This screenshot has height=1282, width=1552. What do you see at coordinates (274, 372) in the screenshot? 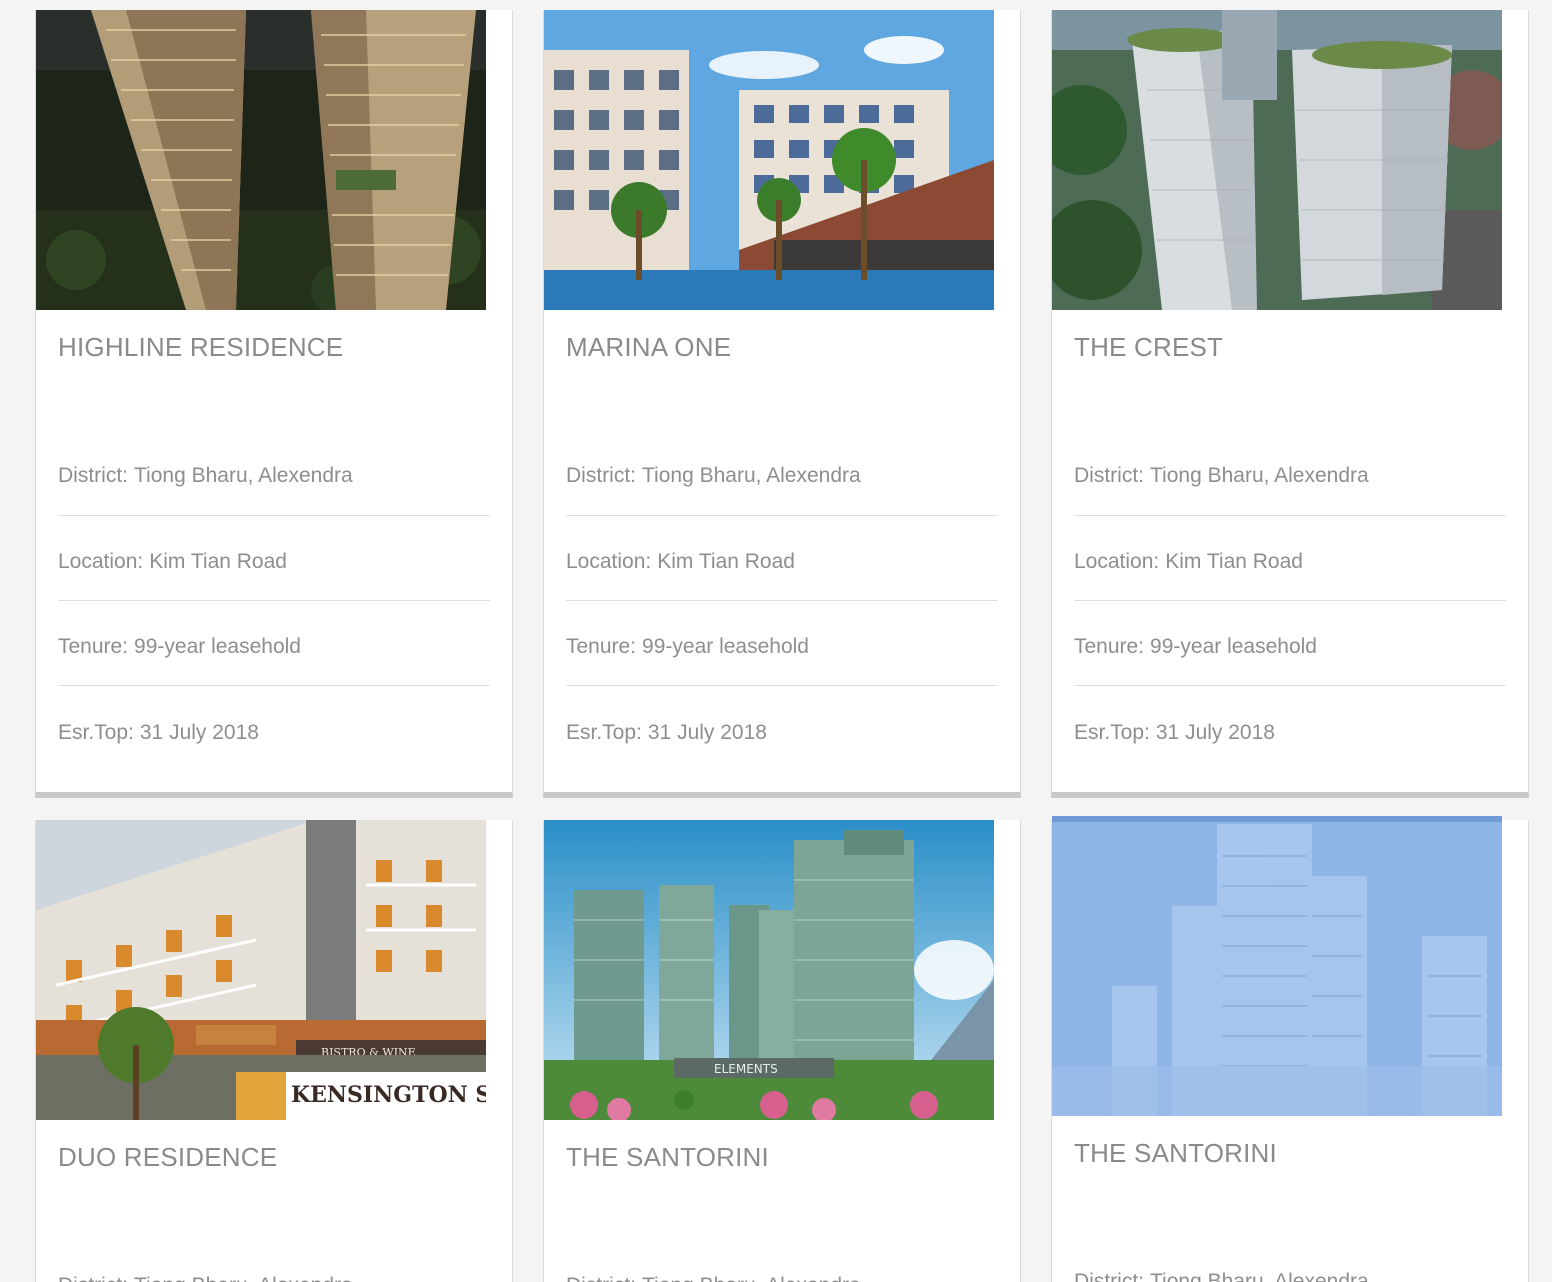
I see `property-title: HIGHLINE RESIDENCE` at bounding box center [274, 372].